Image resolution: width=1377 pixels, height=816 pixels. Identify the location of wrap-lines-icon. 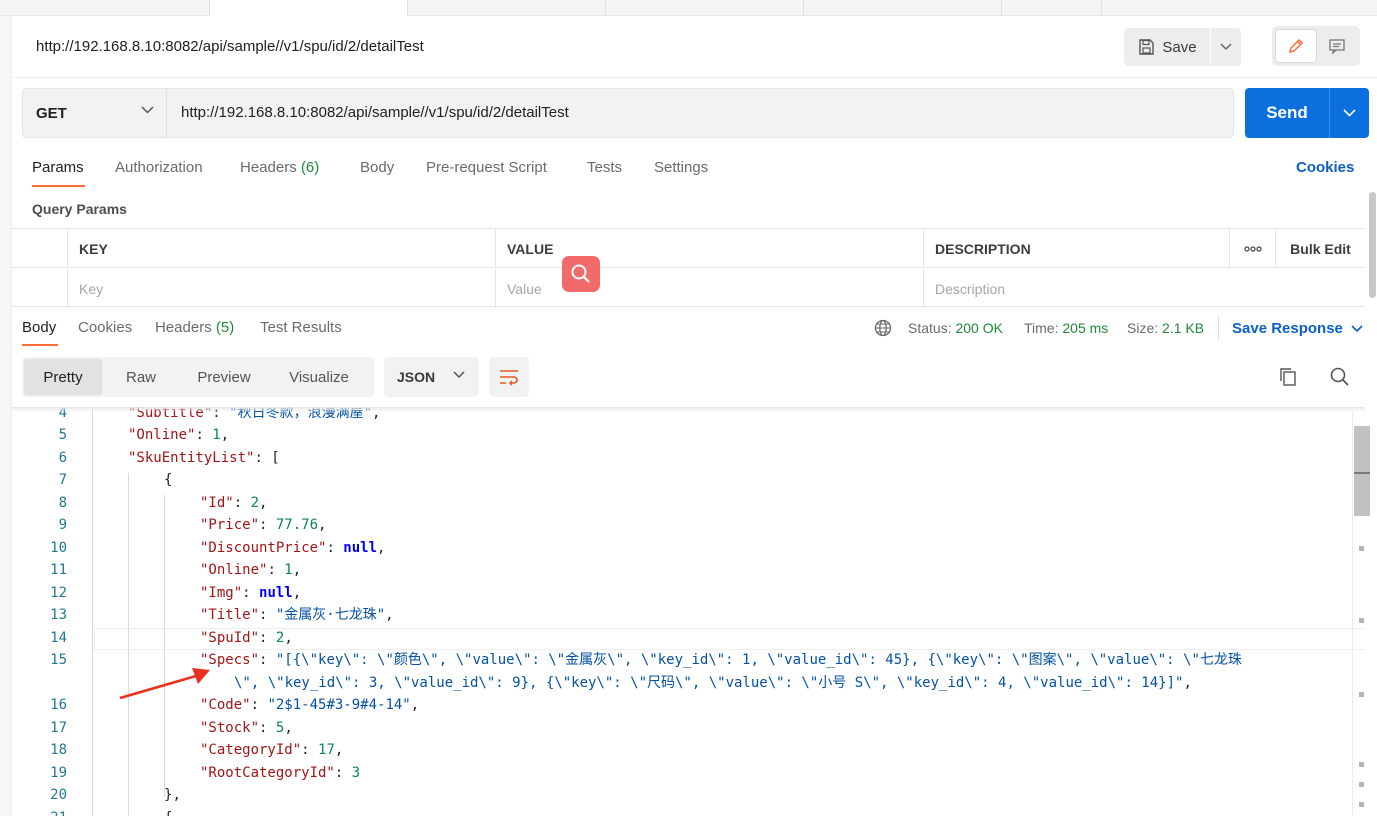
(509, 378).